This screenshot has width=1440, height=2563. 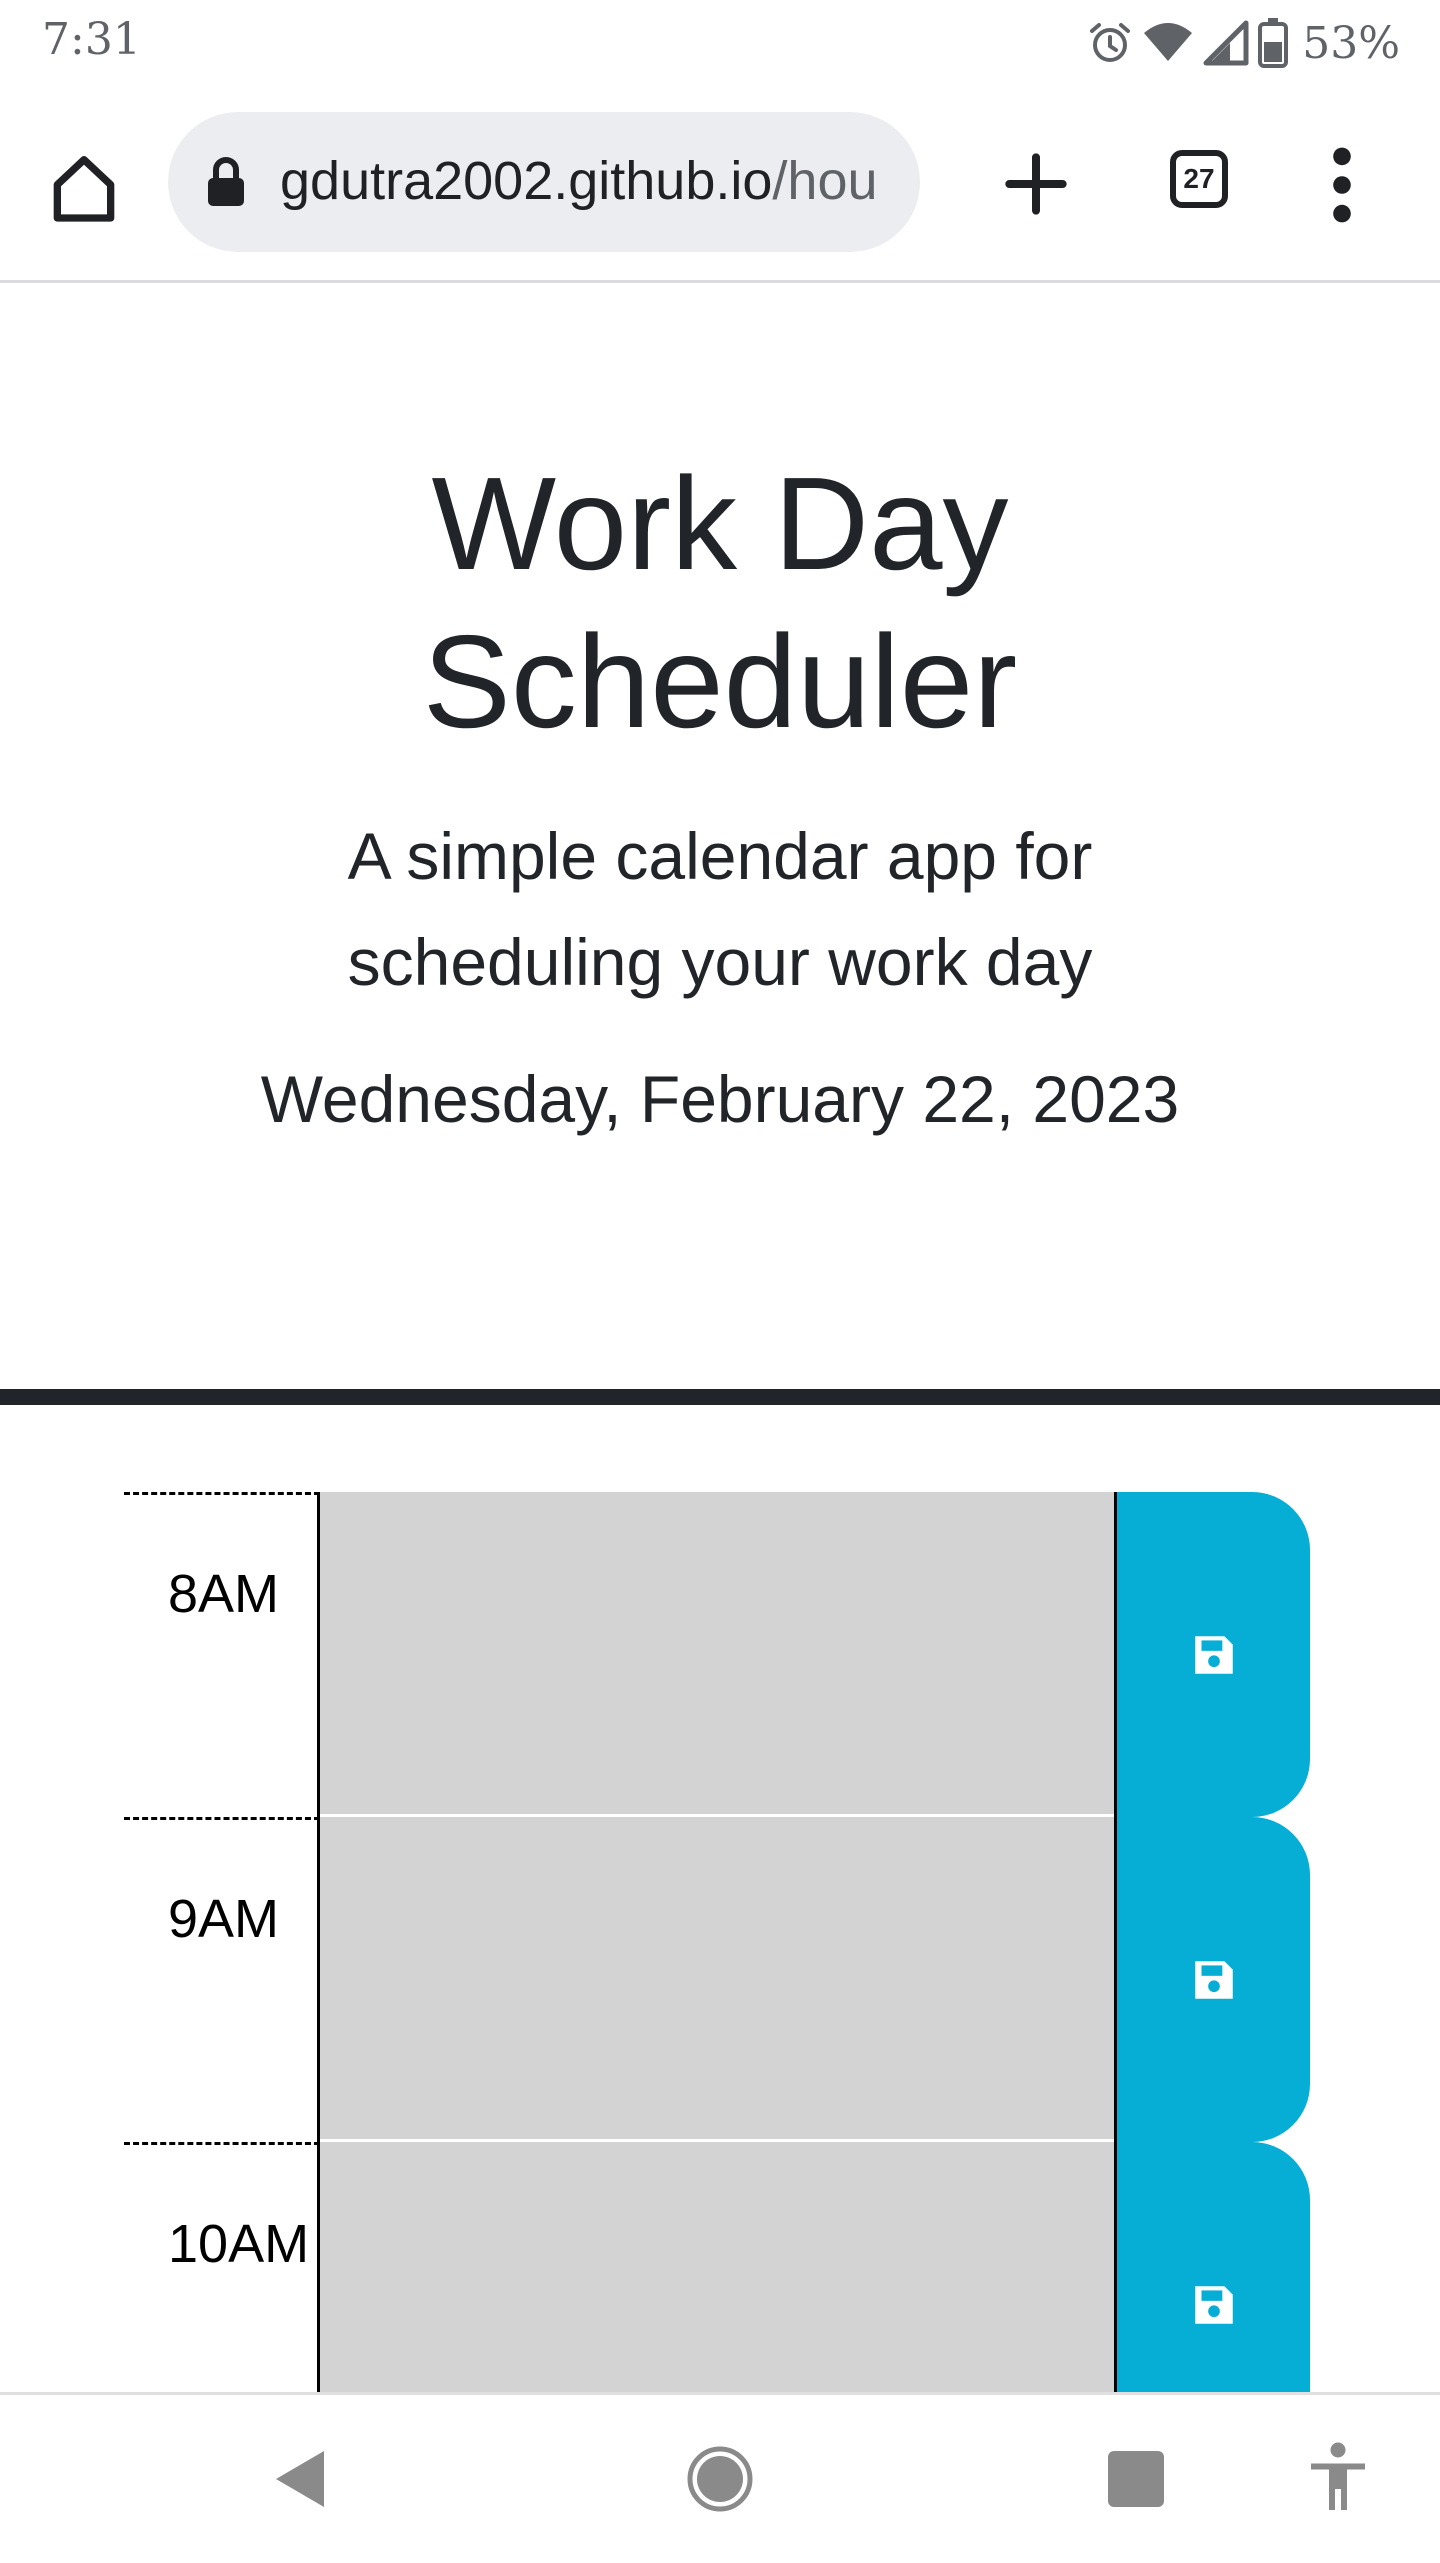 I want to click on system-nav-bar, so click(x=720, y=2477).